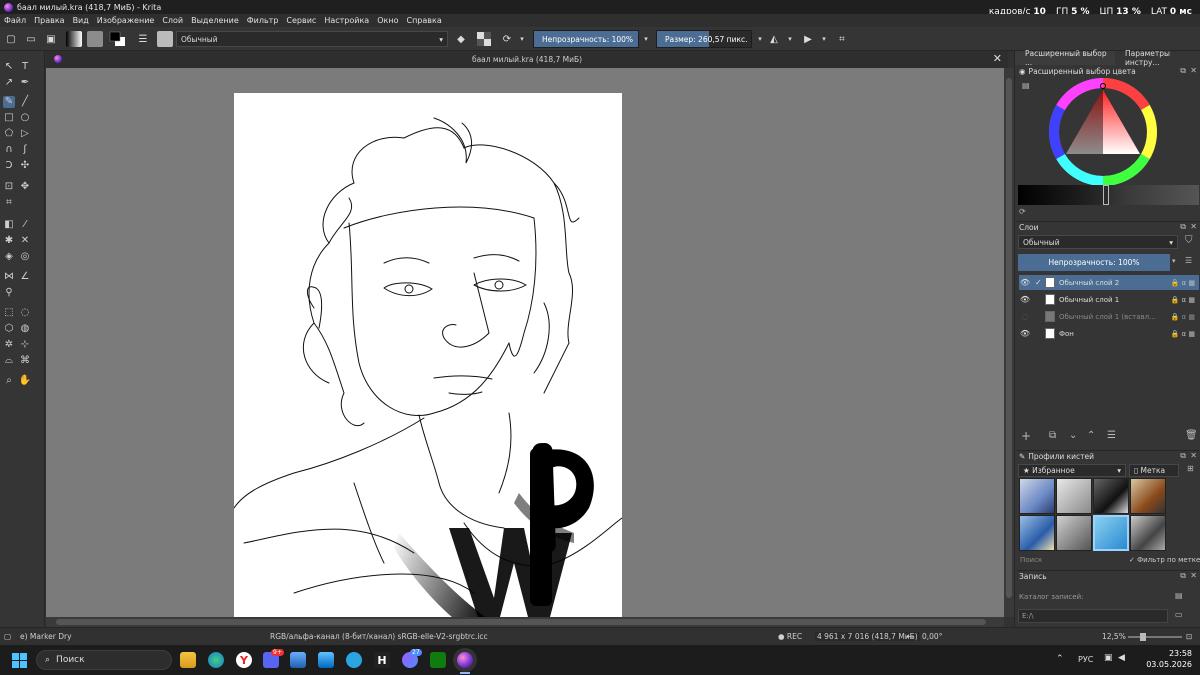 This screenshot has height=675, width=1200. Describe the element at coordinates (997, 58) in the screenshot. I see `close-document-icon: ✕` at that location.